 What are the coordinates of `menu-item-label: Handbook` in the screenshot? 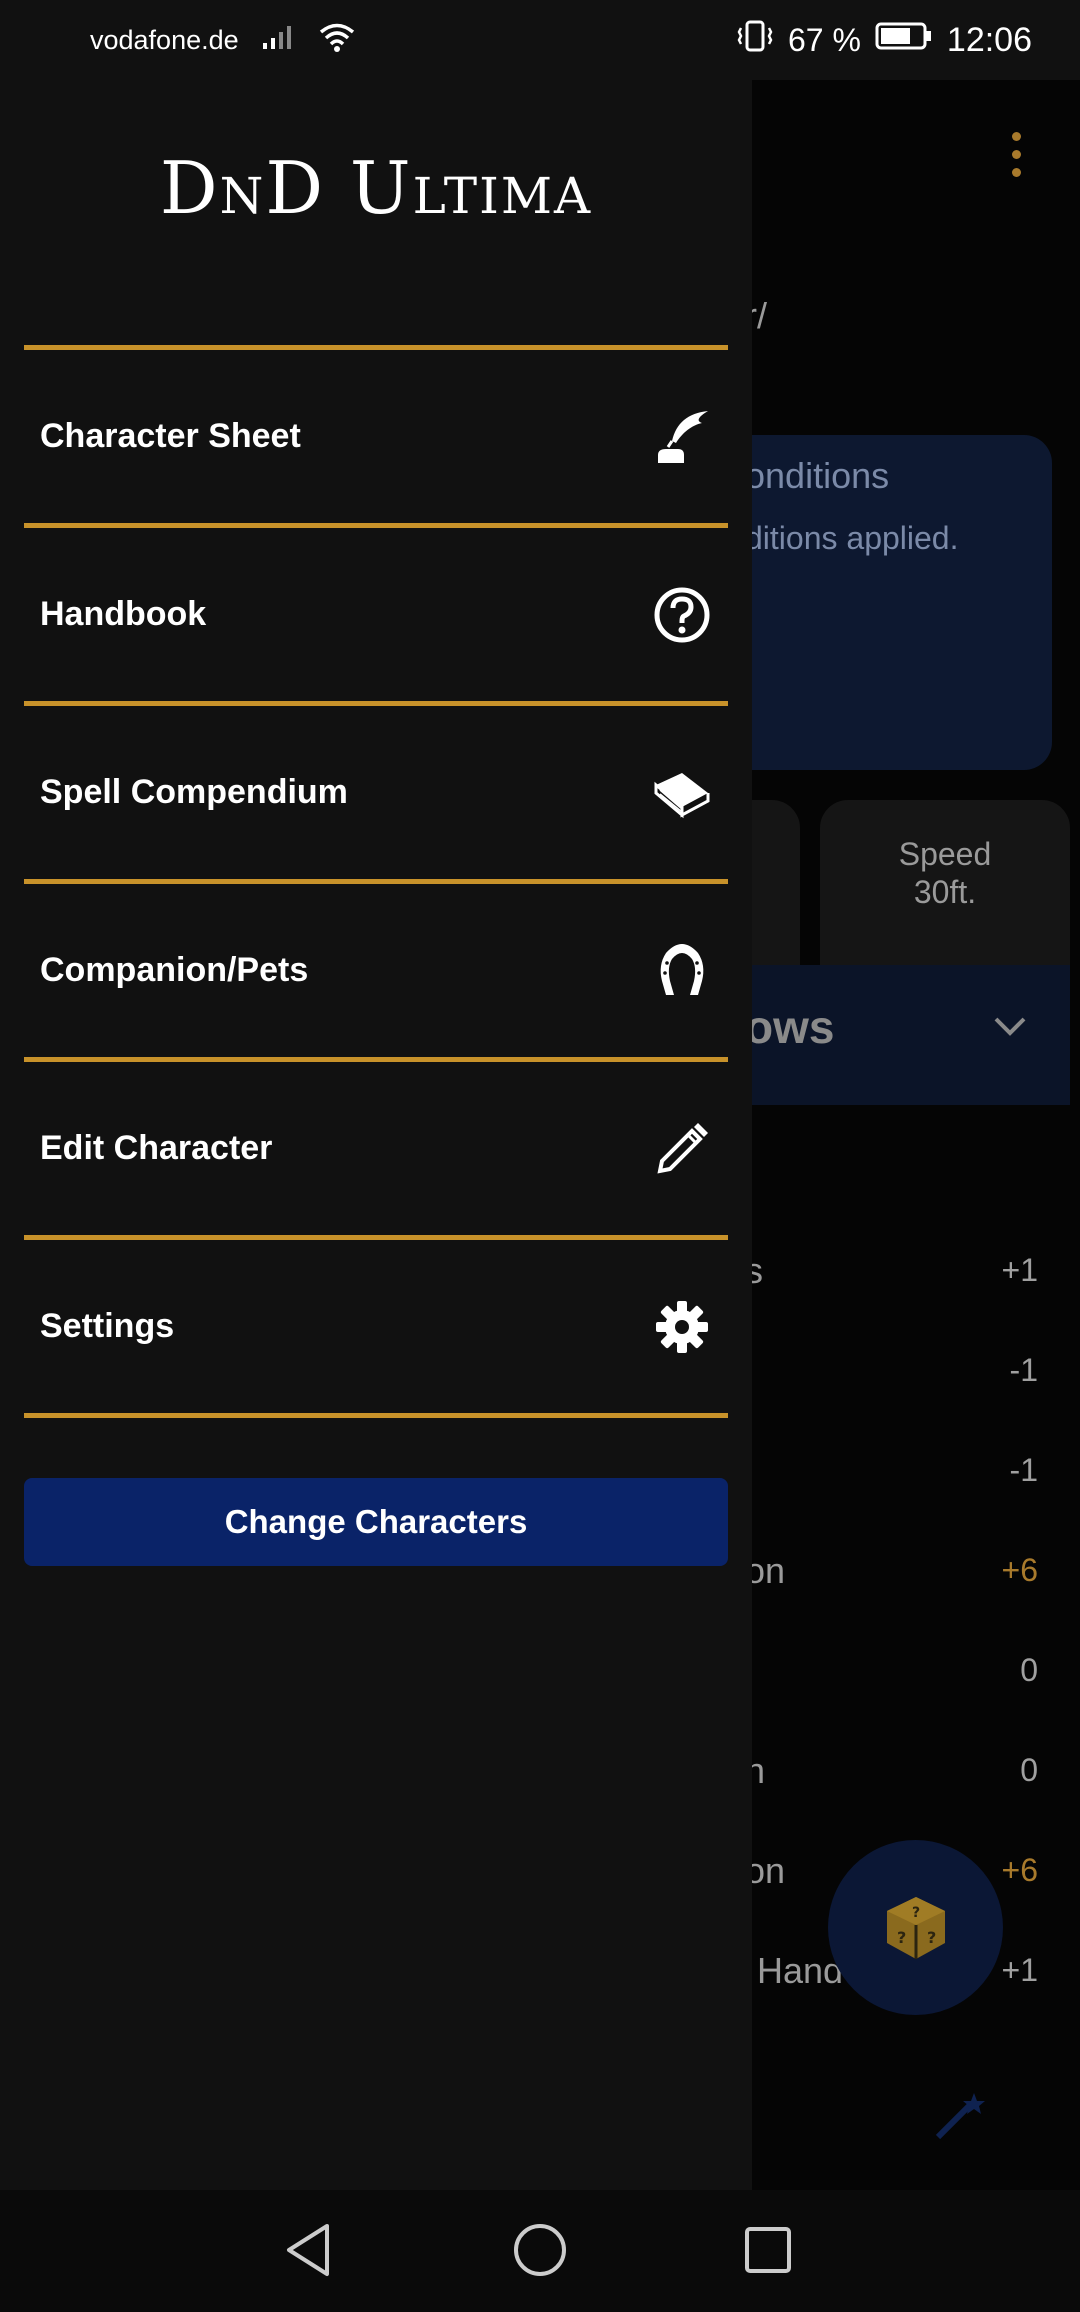 It's located at (123, 614).